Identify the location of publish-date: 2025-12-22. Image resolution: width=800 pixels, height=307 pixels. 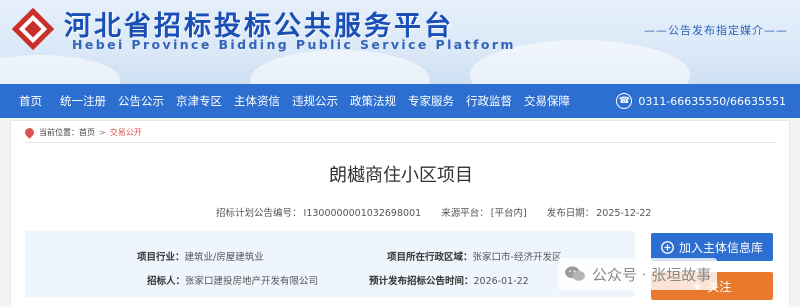
(624, 213).